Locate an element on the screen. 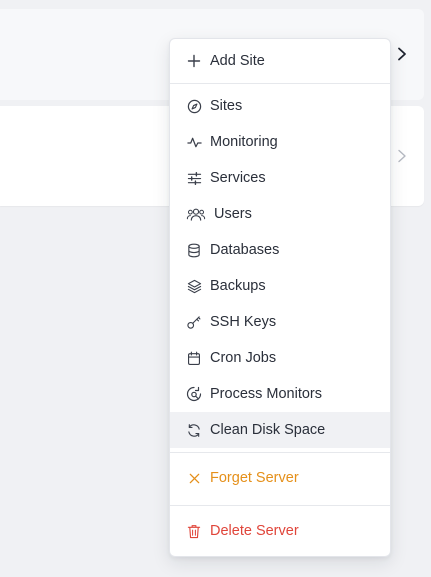  menu-item-forget-server: Forget Server is located at coordinates (280, 478).